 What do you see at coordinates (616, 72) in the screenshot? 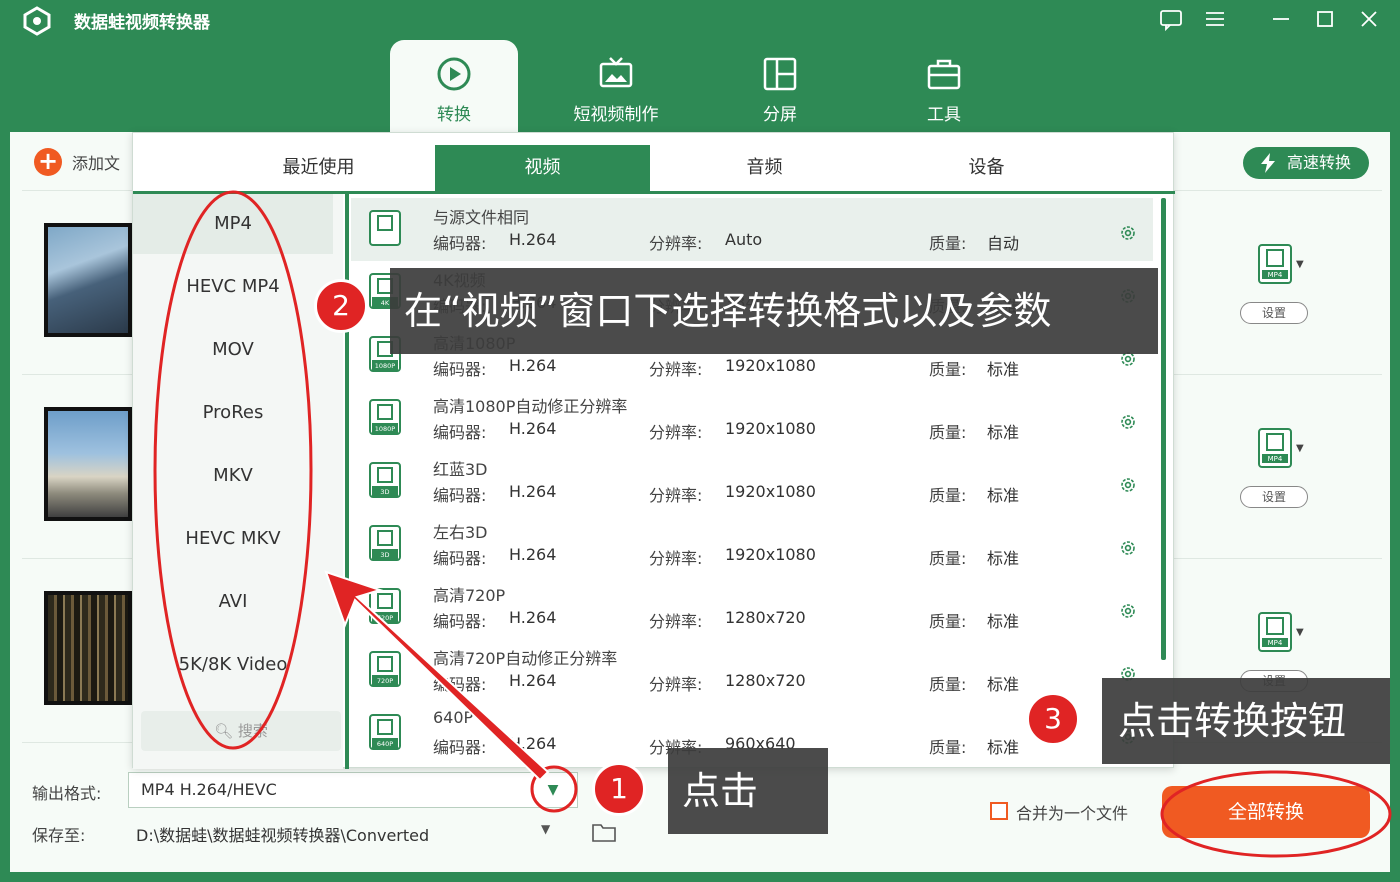
I see `tv-icon` at bounding box center [616, 72].